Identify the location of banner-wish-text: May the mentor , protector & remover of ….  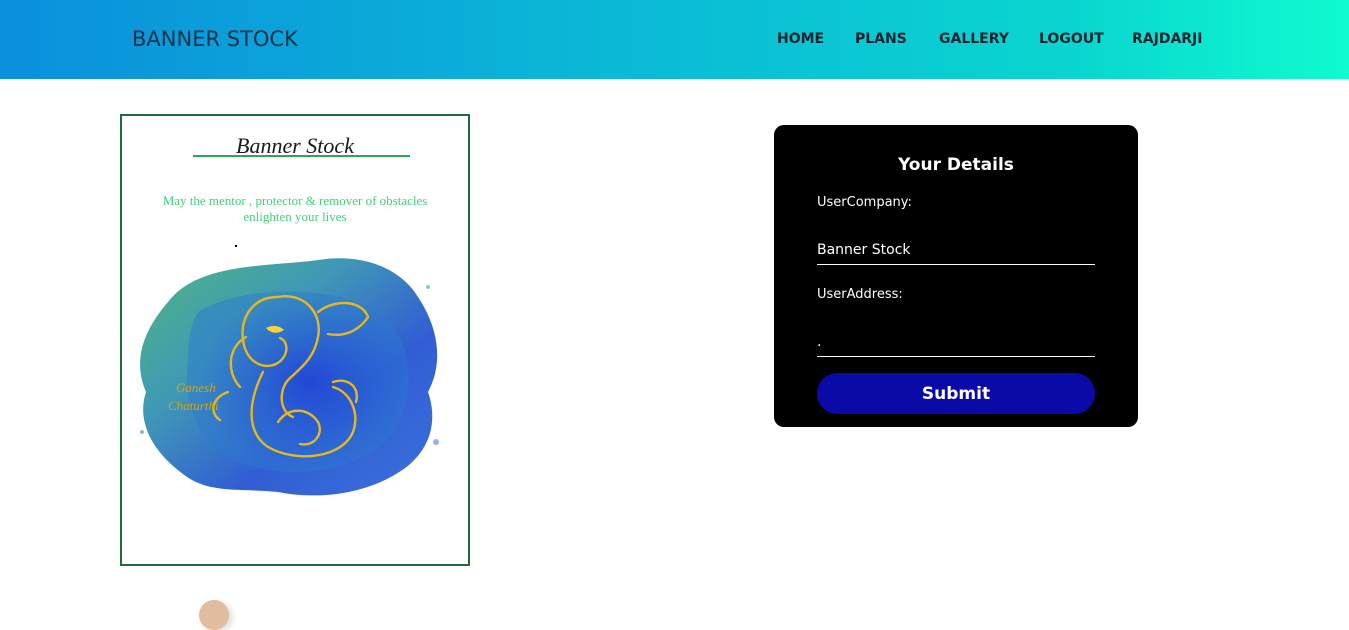
(295, 209).